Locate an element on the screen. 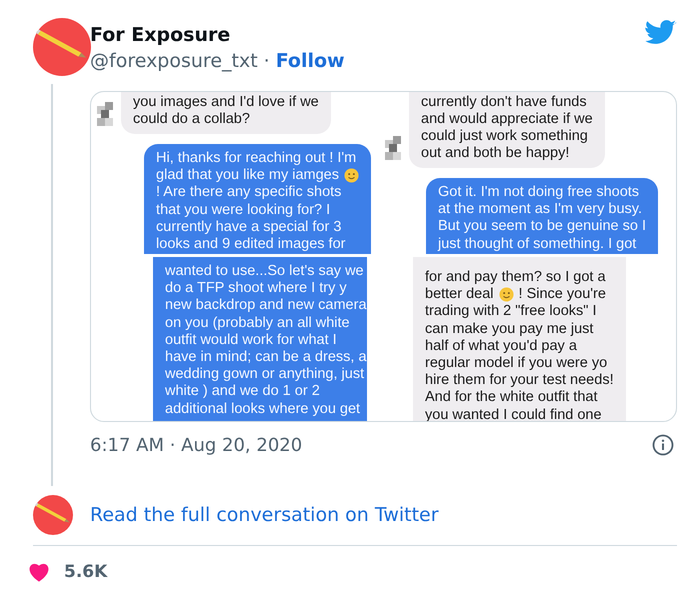 This screenshot has width=700, height=595. message-line: hire them for your test needs! is located at coordinates (519, 381).